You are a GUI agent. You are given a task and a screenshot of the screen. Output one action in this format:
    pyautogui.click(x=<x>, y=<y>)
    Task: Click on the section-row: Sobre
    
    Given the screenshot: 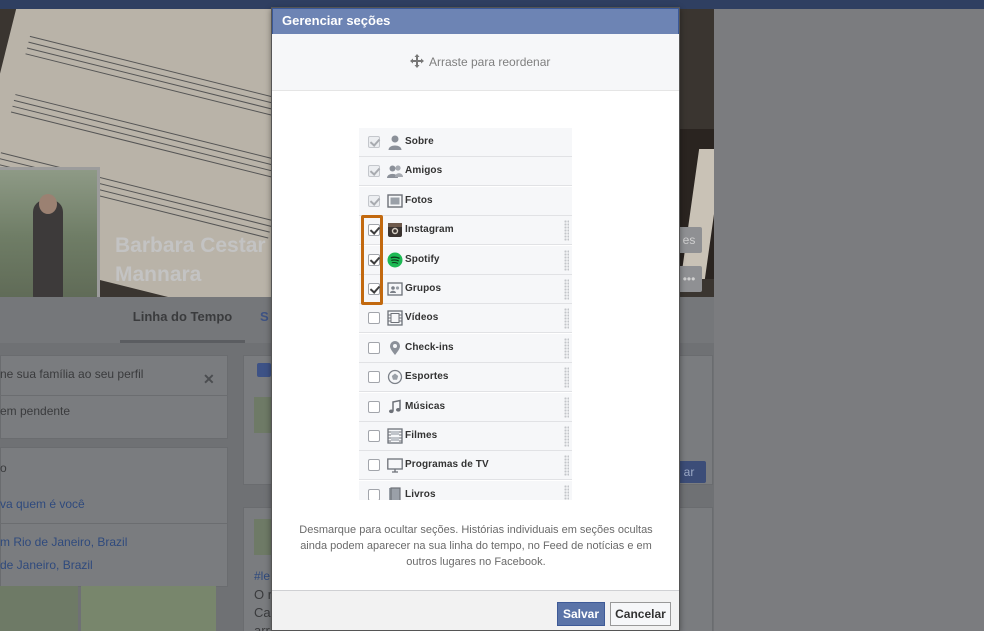 What is the action you would take?
    pyautogui.click(x=465, y=142)
    